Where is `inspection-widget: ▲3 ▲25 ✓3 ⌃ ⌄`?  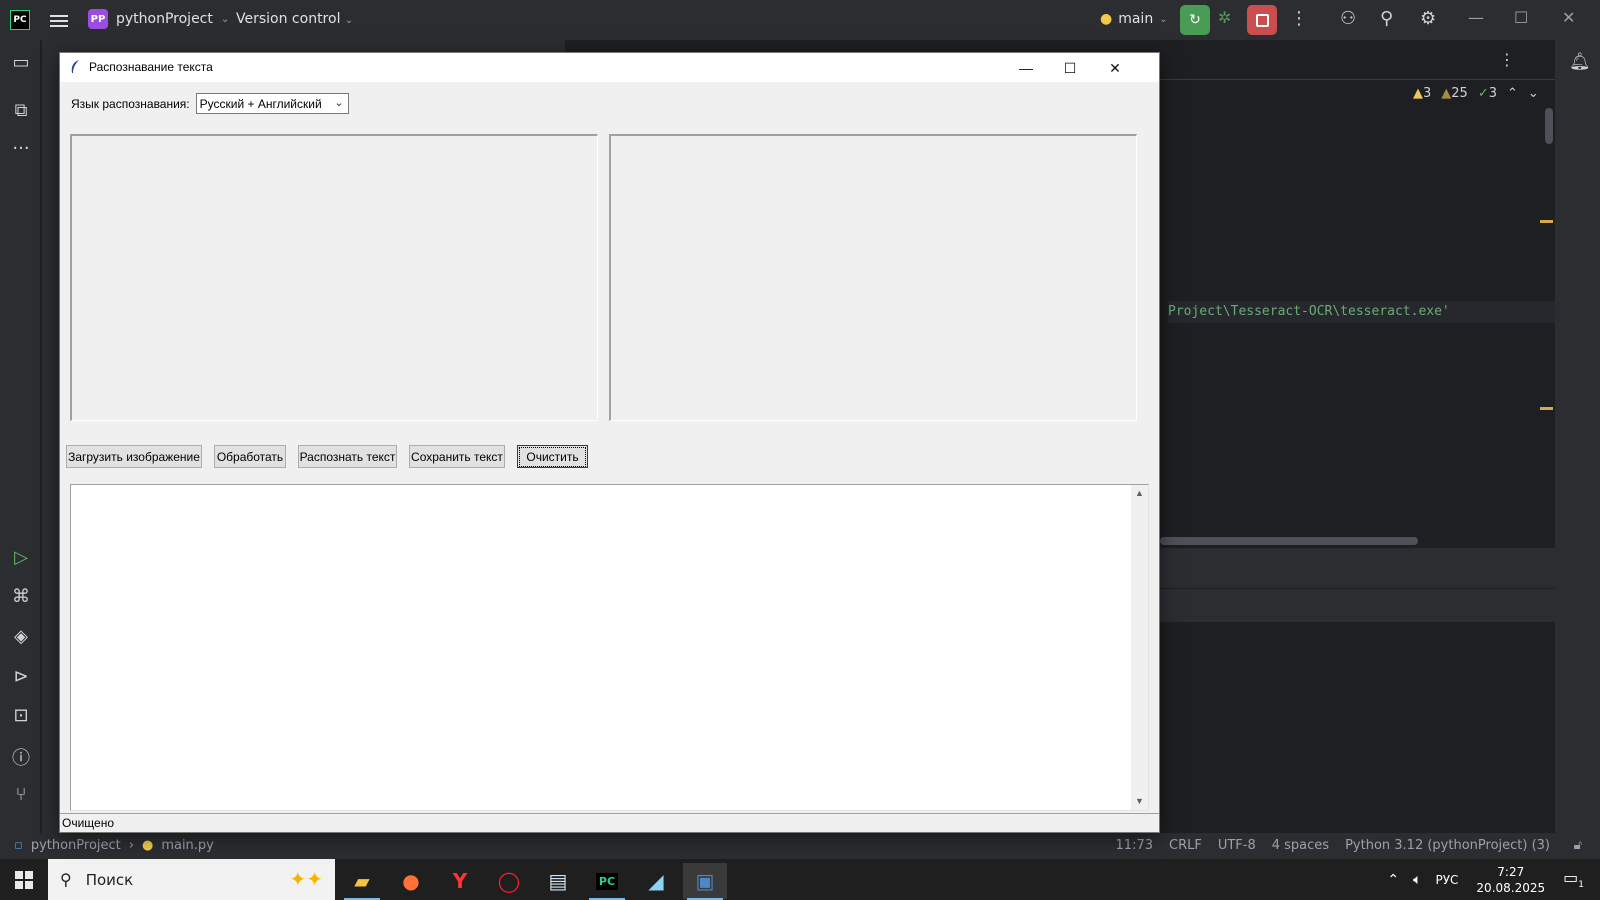 inspection-widget: ▲3 ▲25 ✓3 ⌃ ⌄ is located at coordinates (1476, 93).